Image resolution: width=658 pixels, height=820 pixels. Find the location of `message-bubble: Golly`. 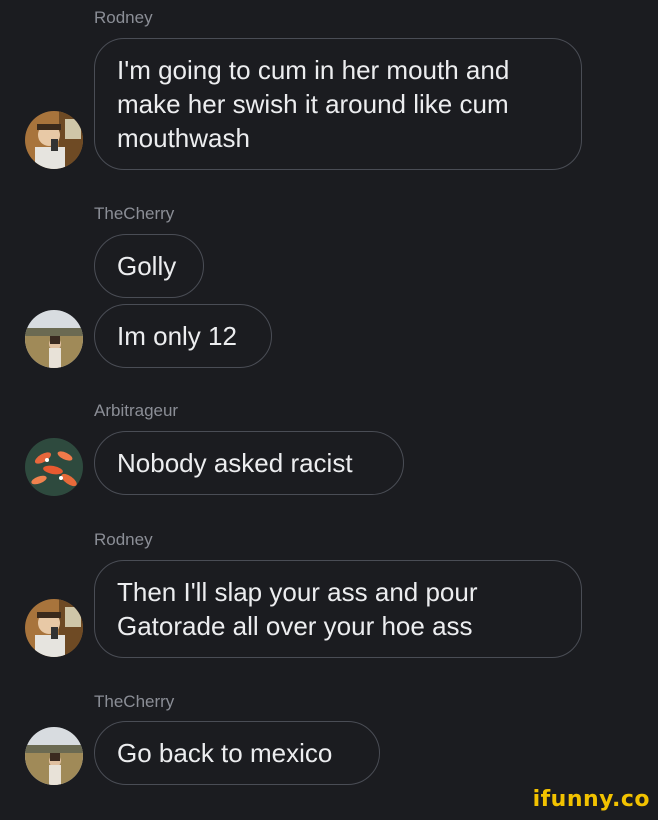

message-bubble: Golly is located at coordinates (149, 266).